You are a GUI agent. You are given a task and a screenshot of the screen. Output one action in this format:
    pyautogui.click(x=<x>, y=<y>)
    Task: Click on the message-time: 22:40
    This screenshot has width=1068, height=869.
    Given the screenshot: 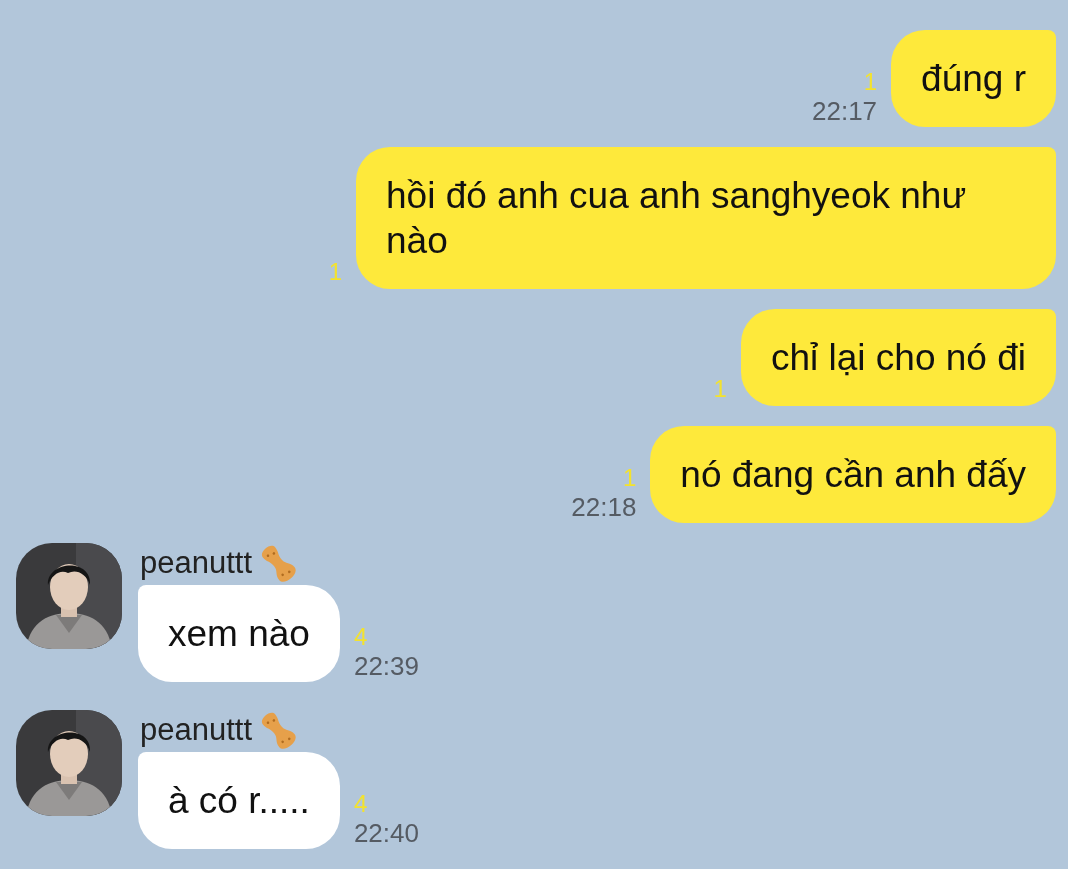 What is the action you would take?
    pyautogui.click(x=386, y=833)
    